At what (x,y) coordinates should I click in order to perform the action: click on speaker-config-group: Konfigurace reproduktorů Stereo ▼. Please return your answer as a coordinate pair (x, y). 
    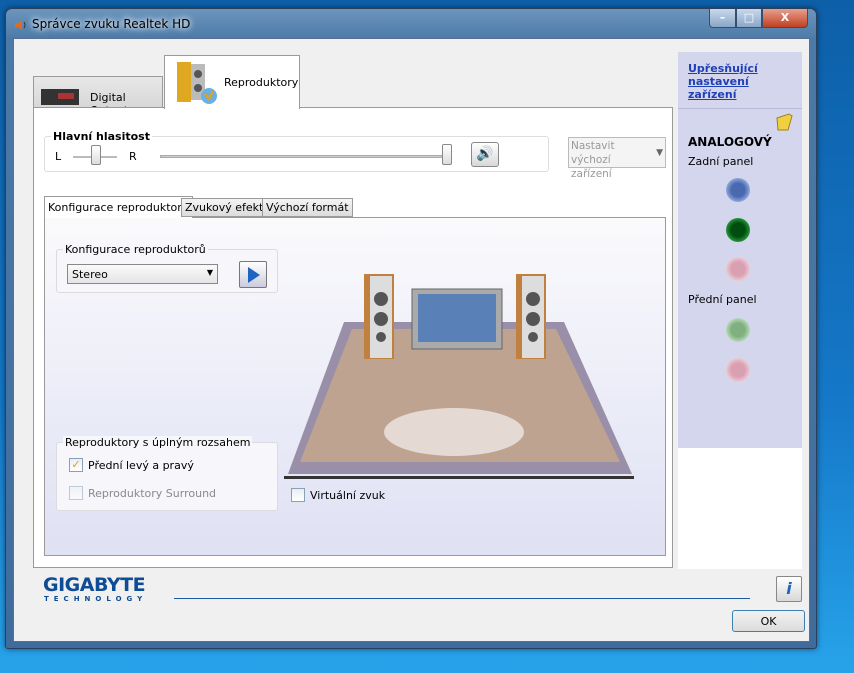
    Looking at the image, I should click on (167, 268).